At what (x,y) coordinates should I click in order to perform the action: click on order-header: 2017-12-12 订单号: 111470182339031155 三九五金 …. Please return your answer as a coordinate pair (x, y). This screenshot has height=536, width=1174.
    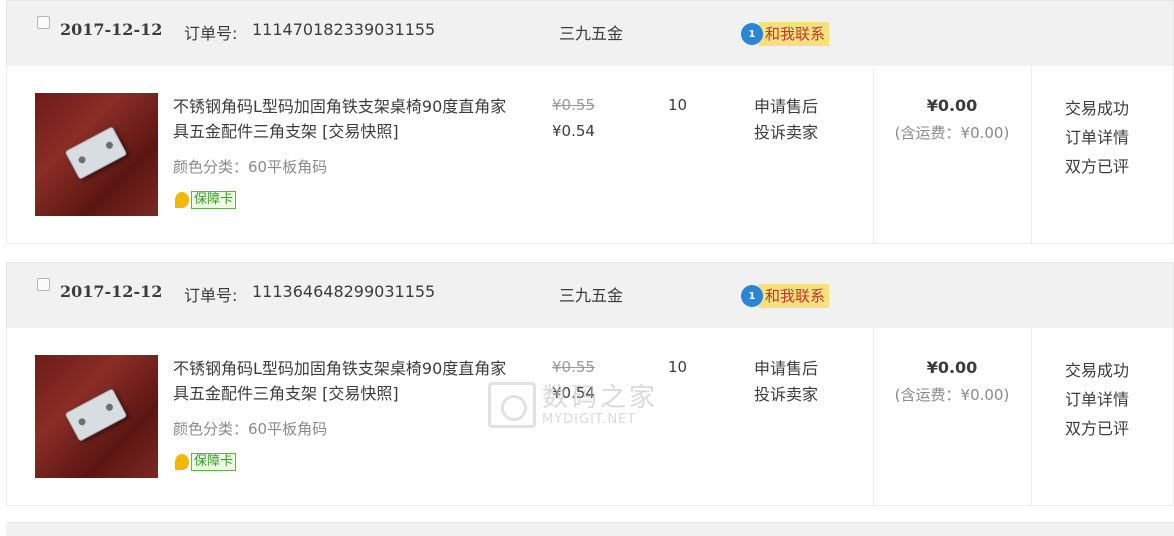
    Looking at the image, I should click on (590, 33).